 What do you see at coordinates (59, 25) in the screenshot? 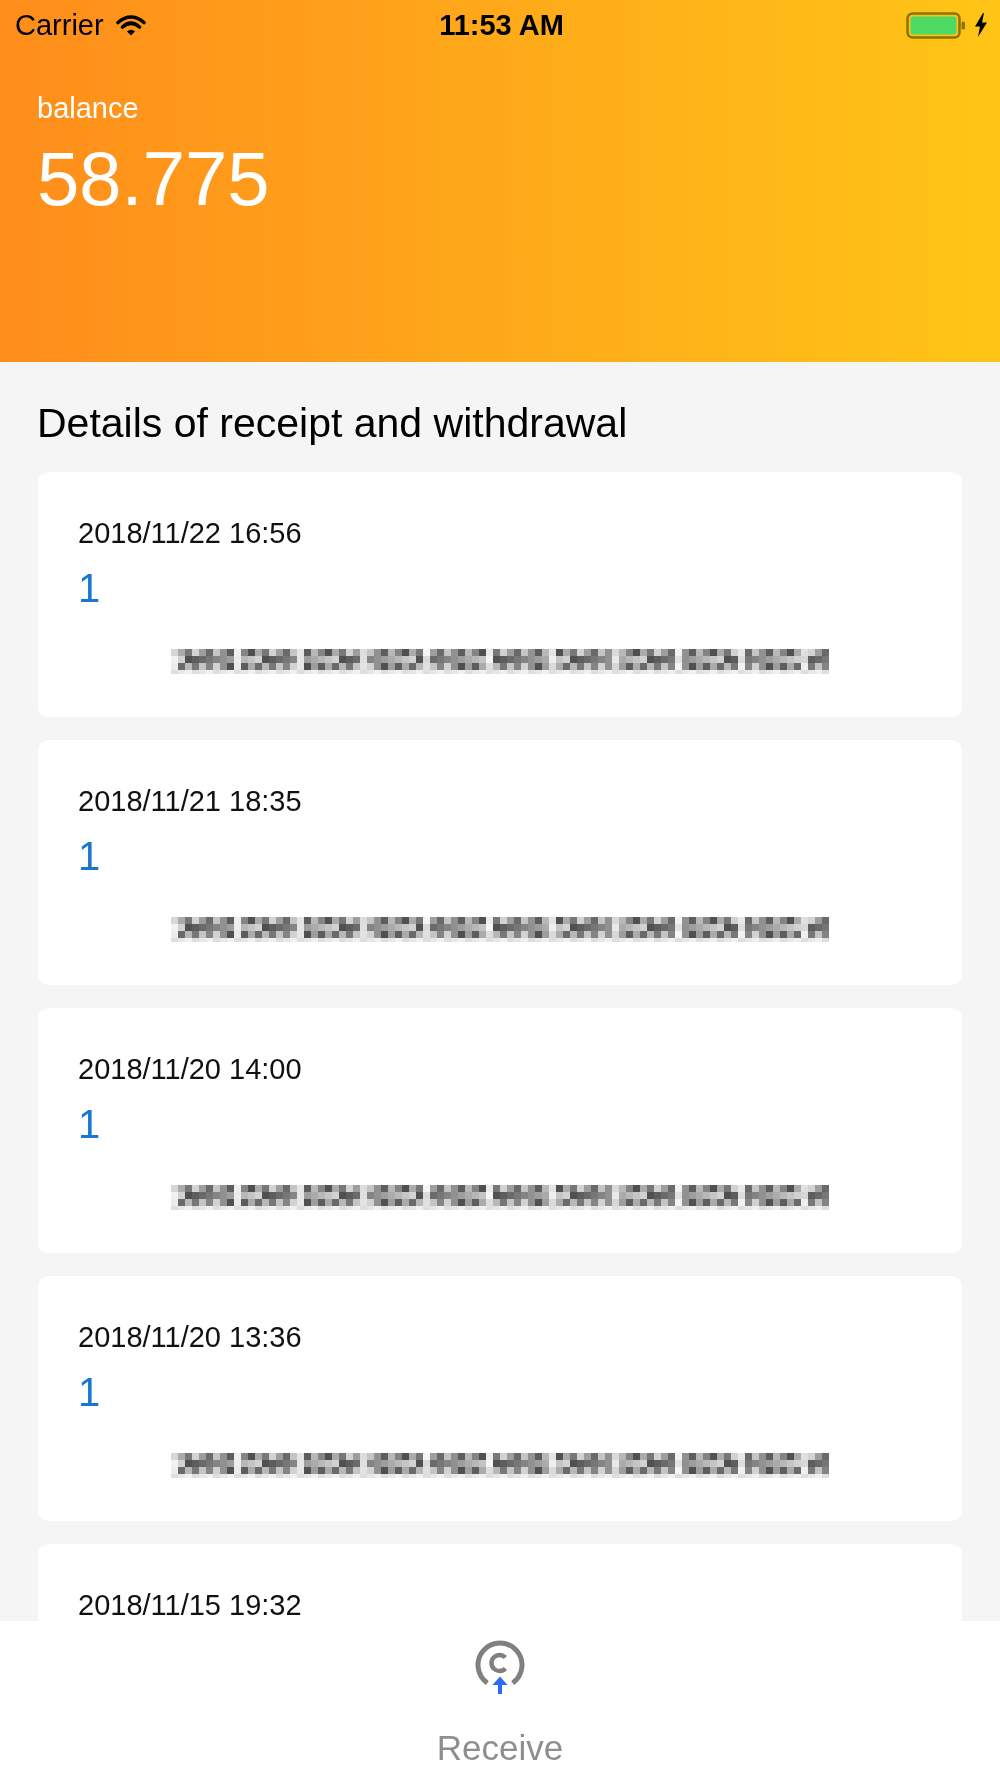
I see `carrier-name: Carrier` at bounding box center [59, 25].